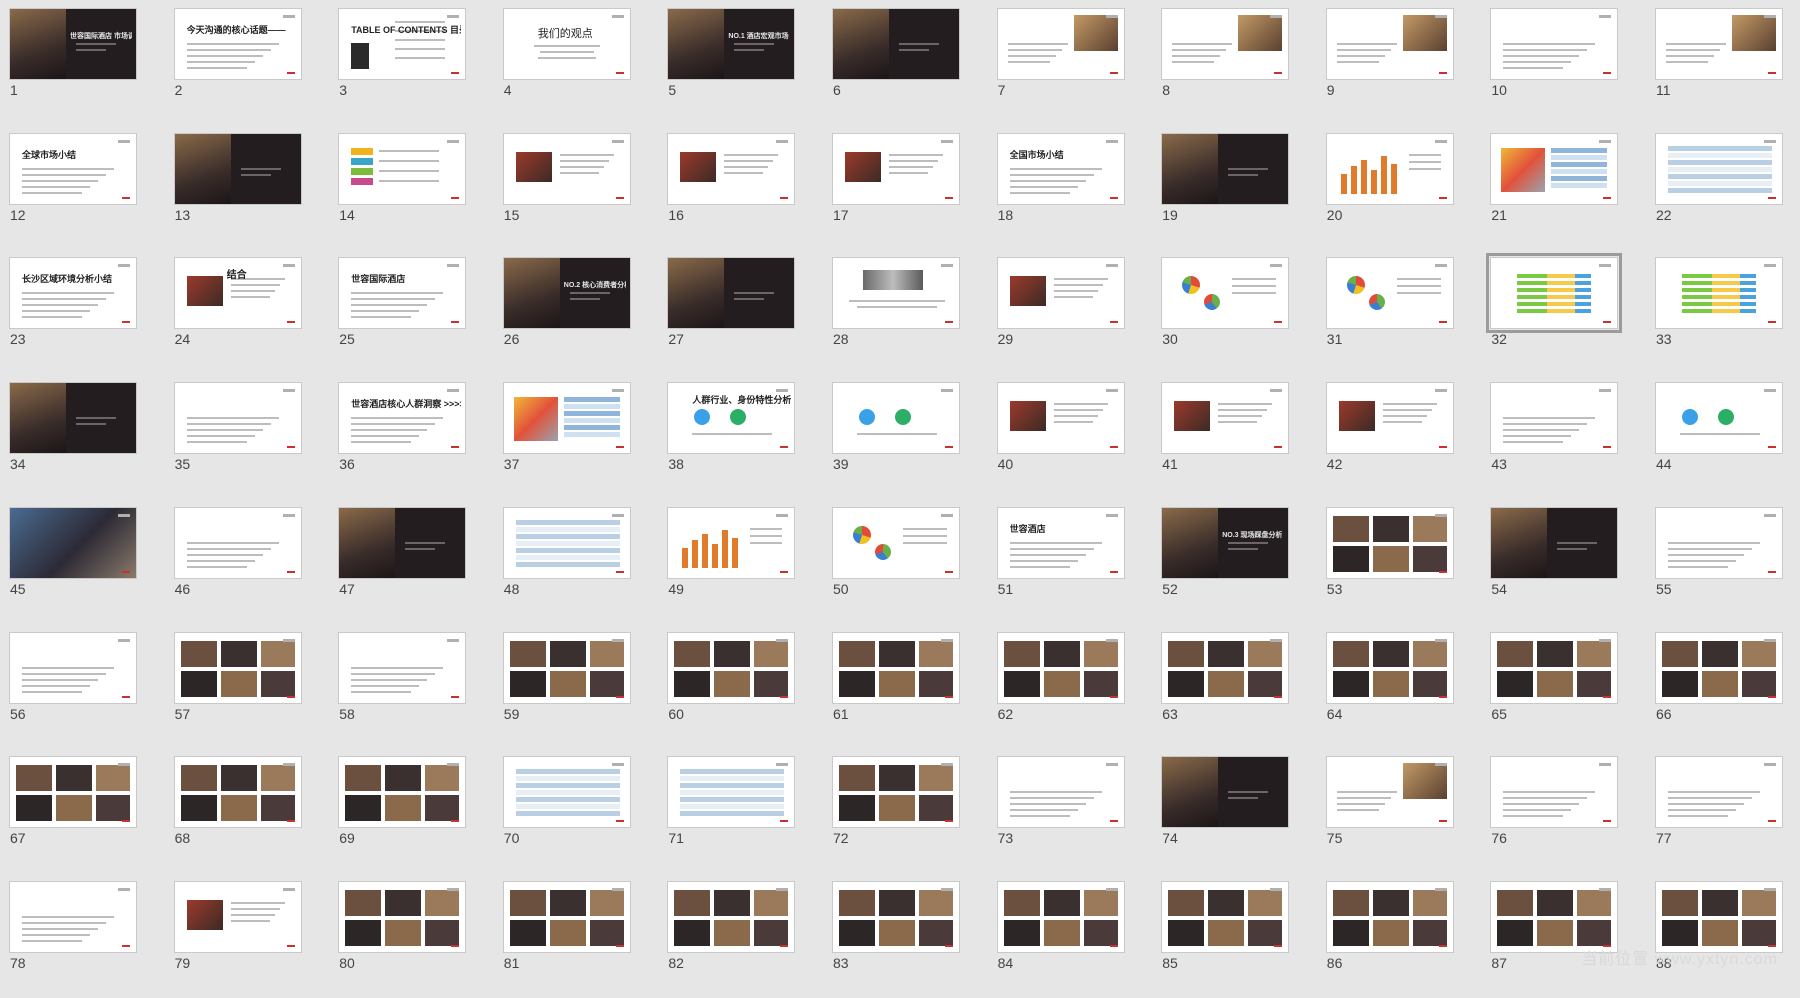 The image size is (1800, 998). Describe the element at coordinates (905, 810) in the screenshot. I see `slide-thumbnail-72: 72` at that location.